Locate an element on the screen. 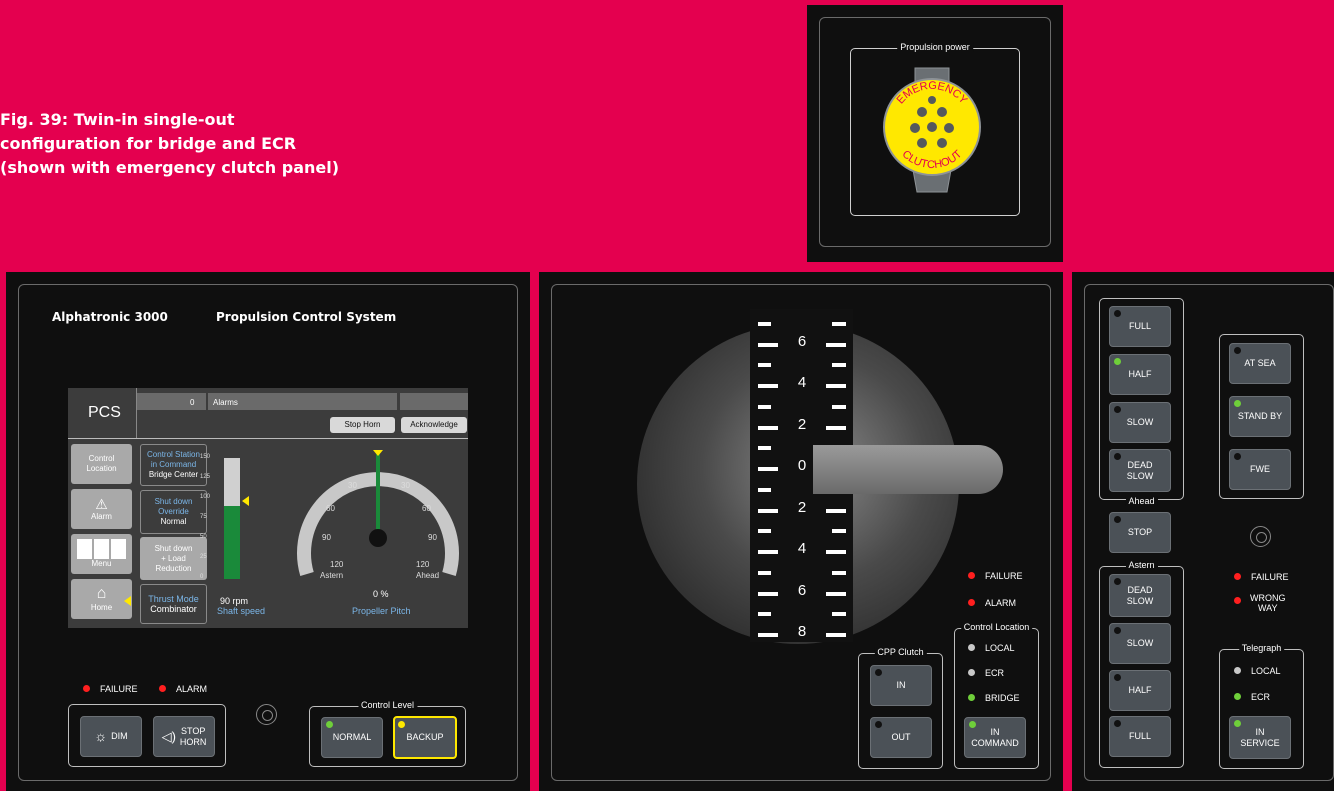 This screenshot has height=791, width=1334. shutdown-load-reduction-button: Shut down + Load Reduction is located at coordinates (173, 558).